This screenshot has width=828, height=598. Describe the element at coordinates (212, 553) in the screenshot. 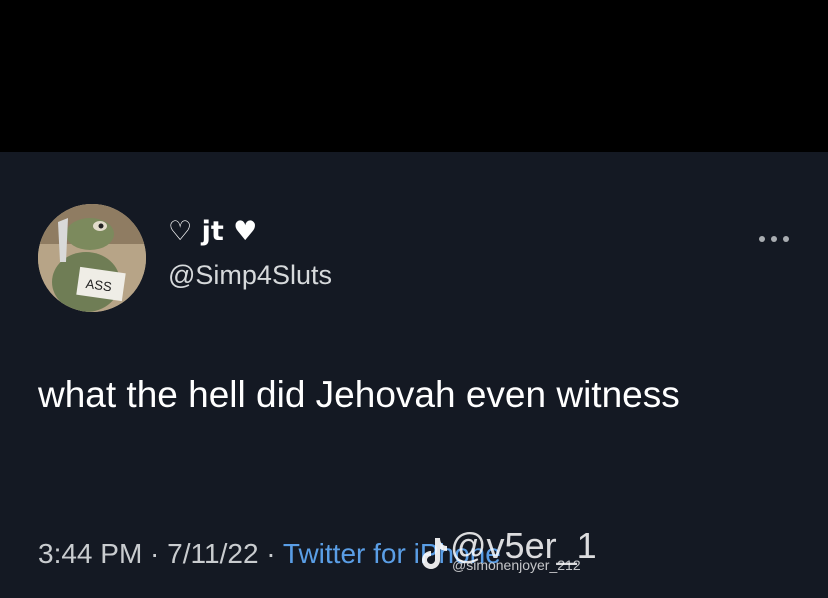

I see `tweet-date: 7/11/22` at that location.